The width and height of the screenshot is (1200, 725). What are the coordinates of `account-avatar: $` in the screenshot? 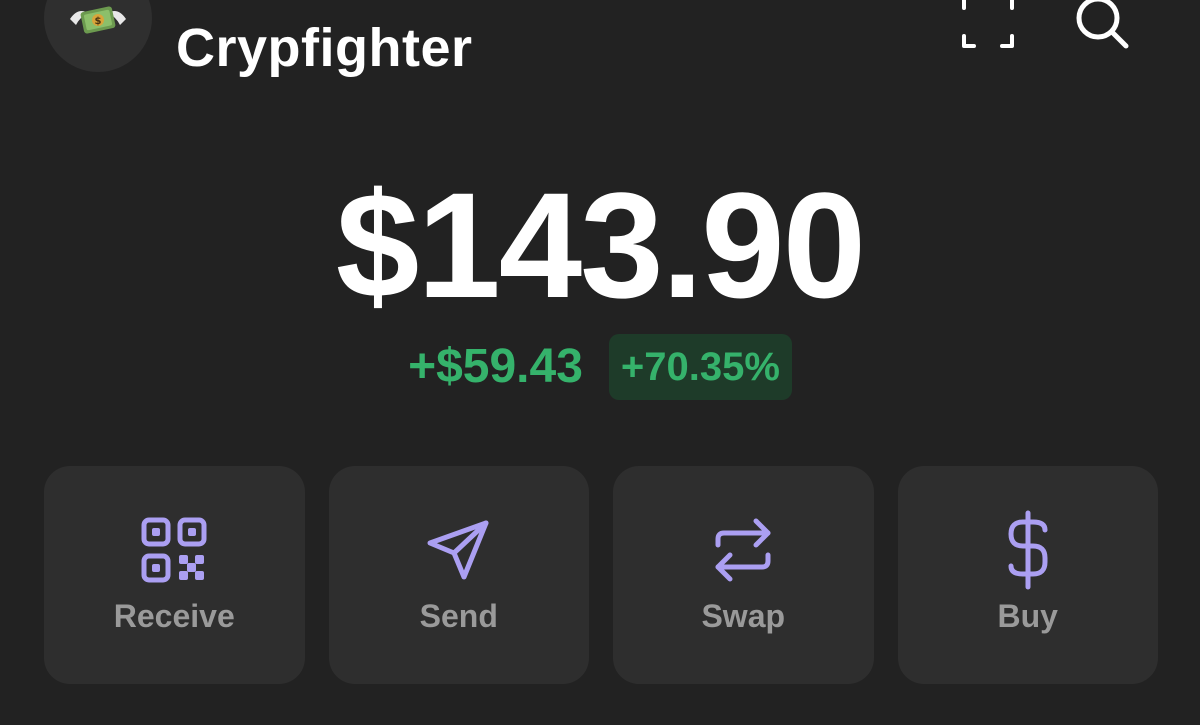 It's located at (98, 36).